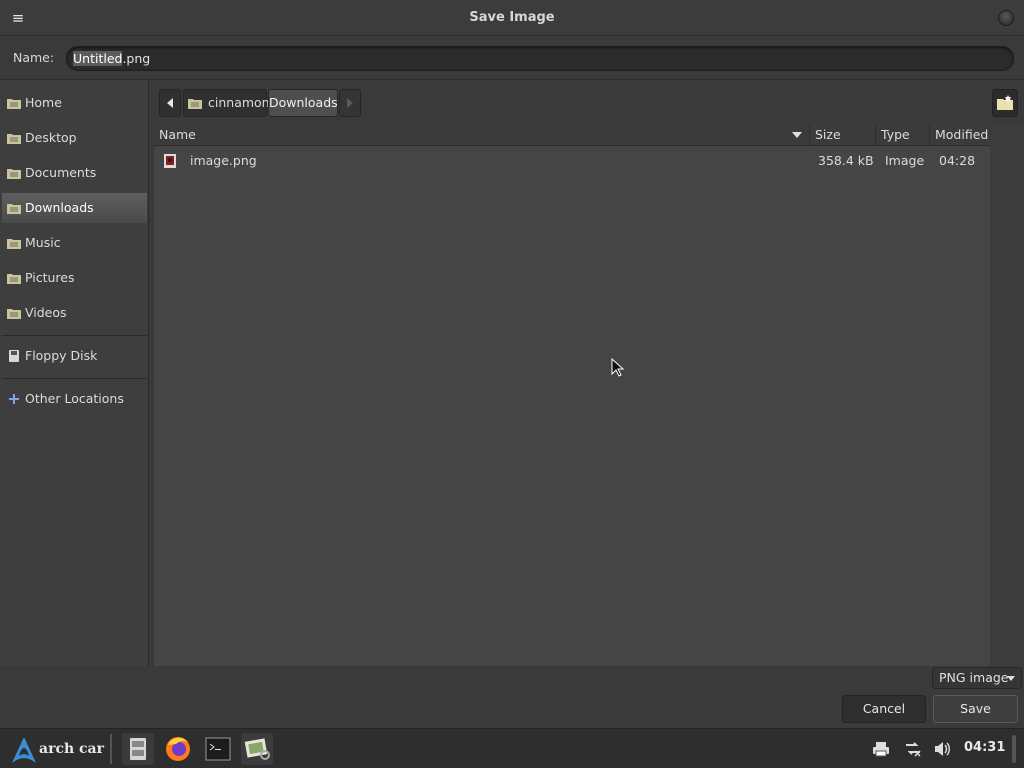 The width and height of the screenshot is (1024, 768). I want to click on folder-music-icon, so click(14, 244).